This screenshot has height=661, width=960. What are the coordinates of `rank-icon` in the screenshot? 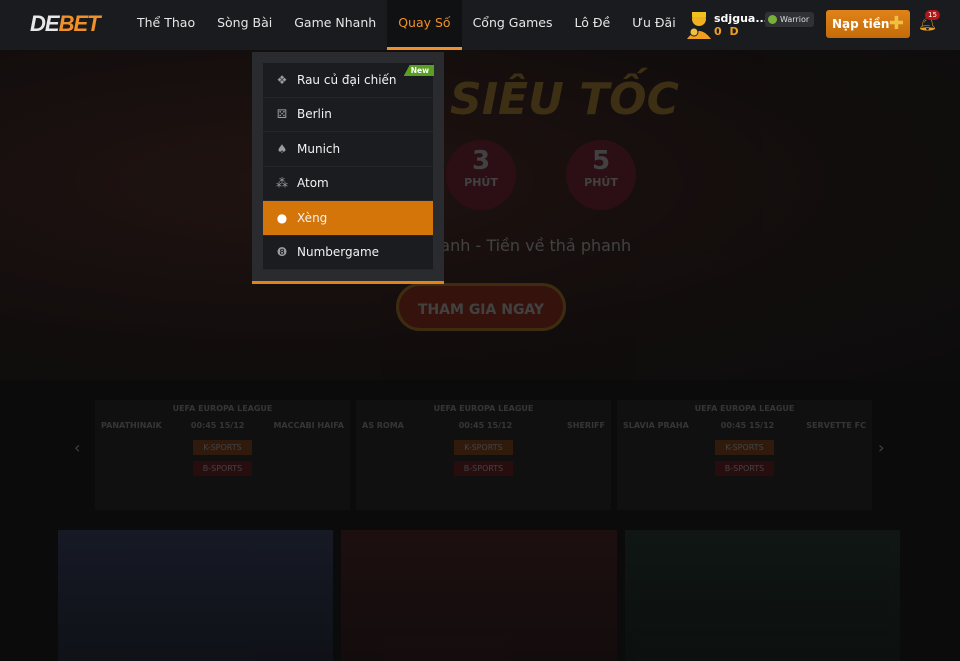 It's located at (772, 19).